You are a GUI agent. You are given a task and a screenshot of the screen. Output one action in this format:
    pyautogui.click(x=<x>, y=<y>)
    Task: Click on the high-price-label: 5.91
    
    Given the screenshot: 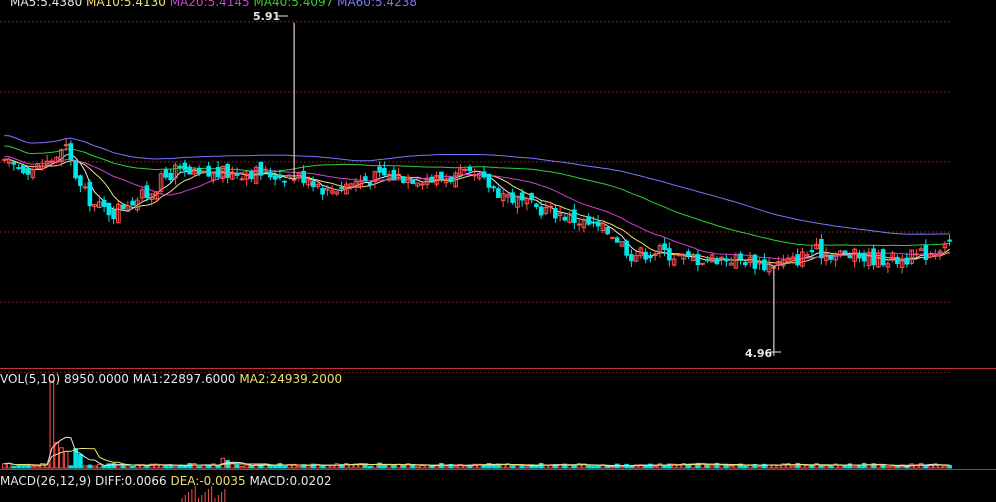 What is the action you would take?
    pyautogui.click(x=266, y=16)
    